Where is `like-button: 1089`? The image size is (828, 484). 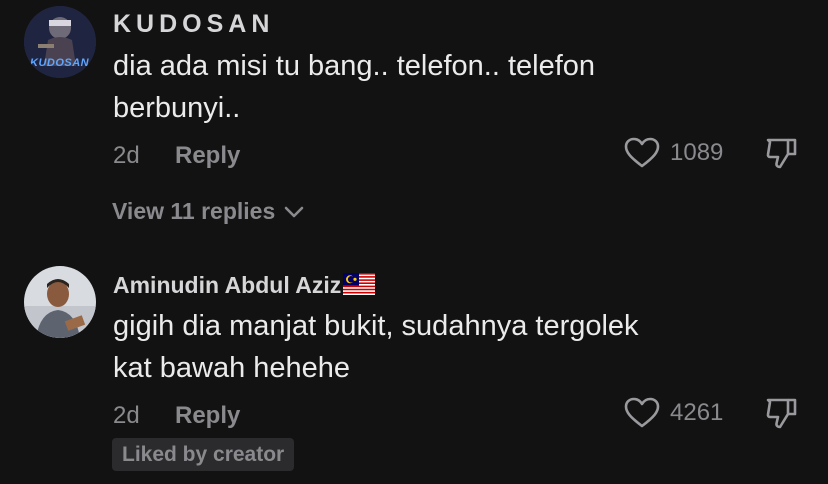 like-button: 1089 is located at coordinates (673, 153).